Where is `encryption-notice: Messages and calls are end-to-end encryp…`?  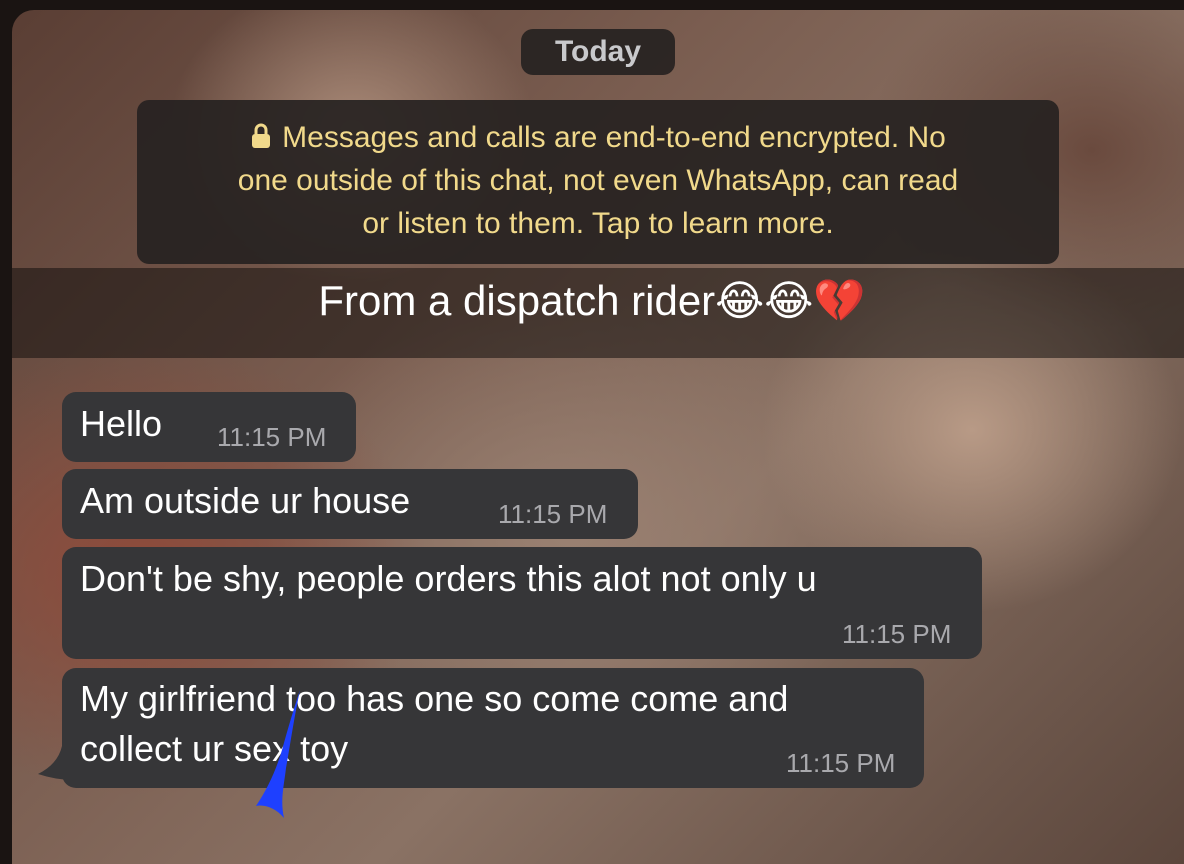 encryption-notice: Messages and calls are end-to-end encryp… is located at coordinates (598, 182).